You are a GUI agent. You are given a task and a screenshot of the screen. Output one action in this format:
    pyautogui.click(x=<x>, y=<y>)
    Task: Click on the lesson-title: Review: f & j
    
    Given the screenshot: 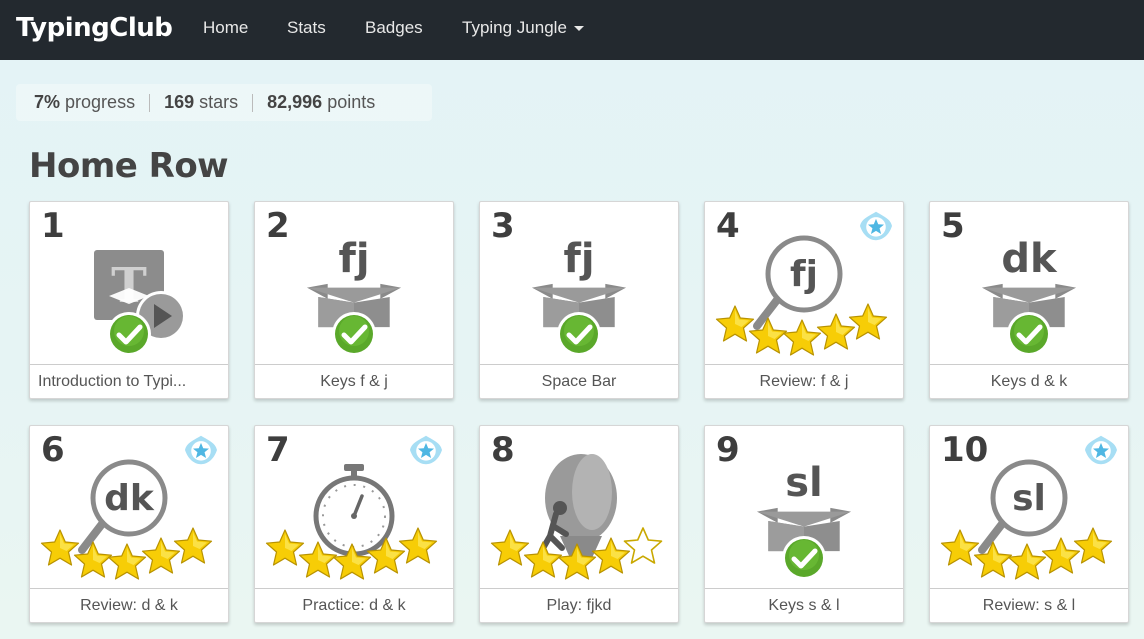 What is the action you would take?
    pyautogui.click(x=804, y=381)
    